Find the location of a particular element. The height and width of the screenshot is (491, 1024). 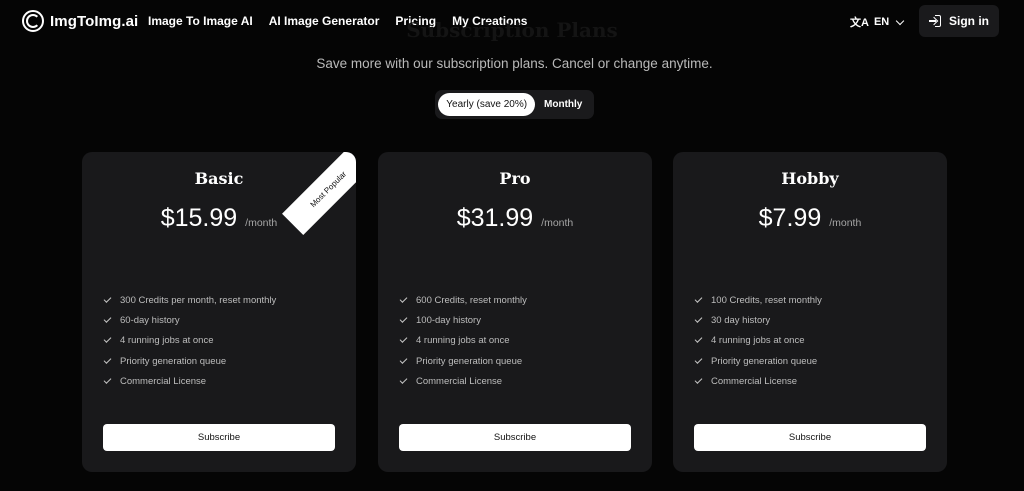

page-title: Subscription Plans is located at coordinates (512, 30).